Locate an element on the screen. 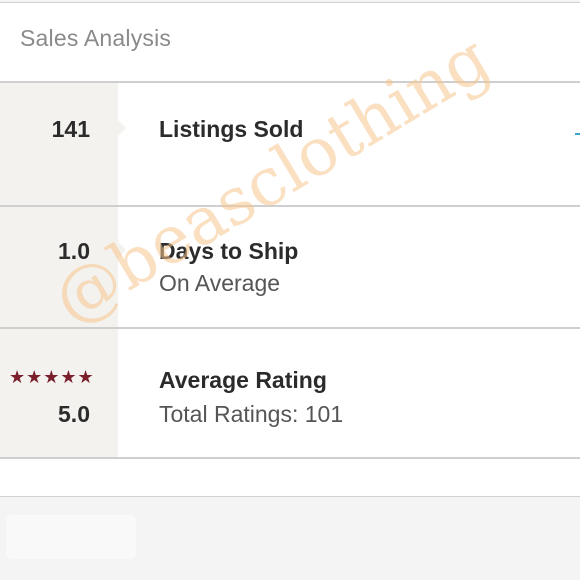 The image size is (580, 580). accent-mark is located at coordinates (577, 134).